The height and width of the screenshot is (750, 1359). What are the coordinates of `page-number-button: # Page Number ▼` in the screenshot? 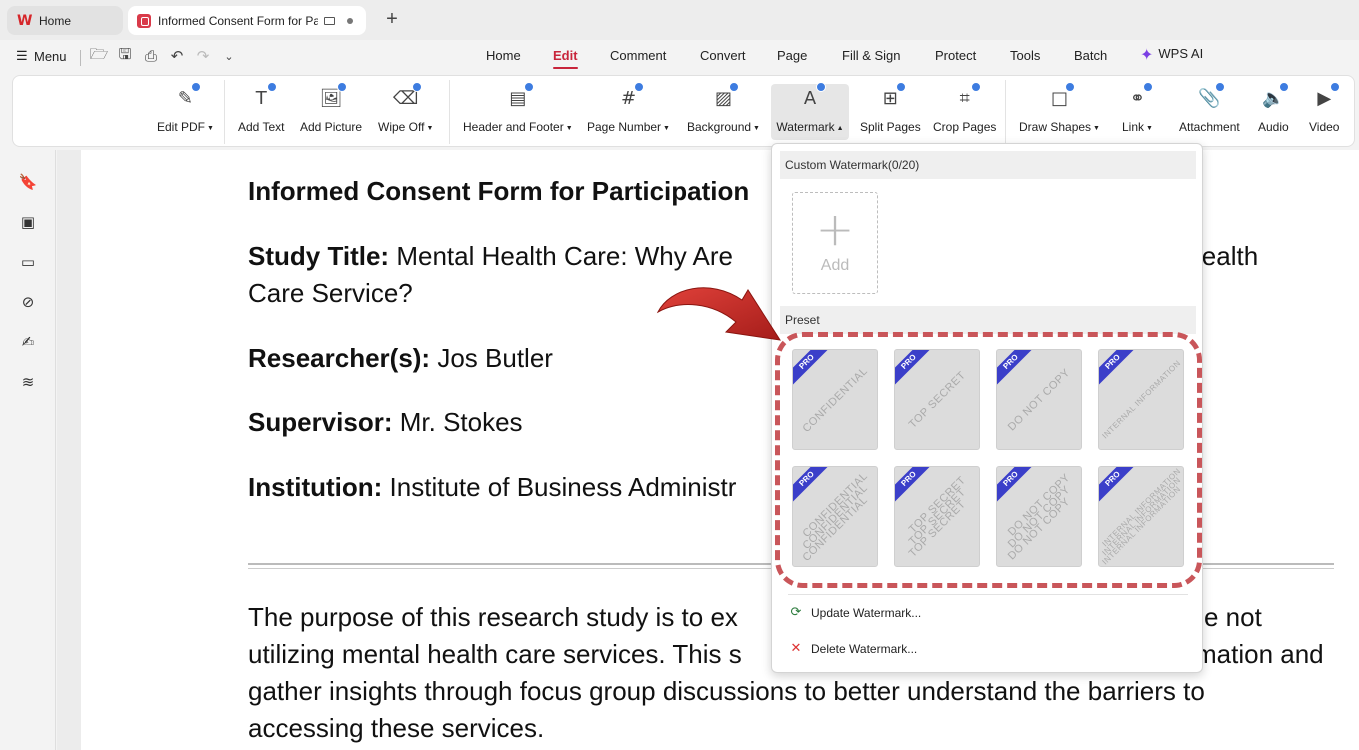 It's located at (628, 111).